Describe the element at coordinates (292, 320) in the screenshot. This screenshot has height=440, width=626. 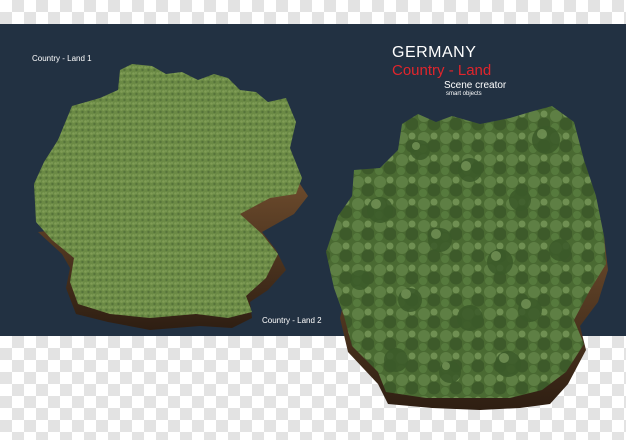
I see `land-2-label: Country - Land 2` at that location.